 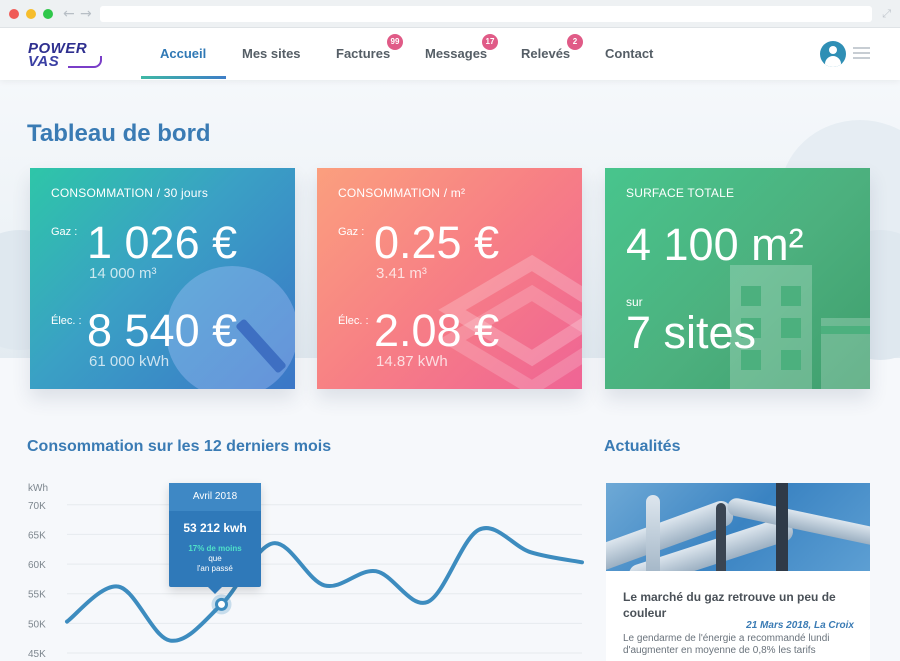 I want to click on tooltip-text-2: l'an passé, so click(x=215, y=568).